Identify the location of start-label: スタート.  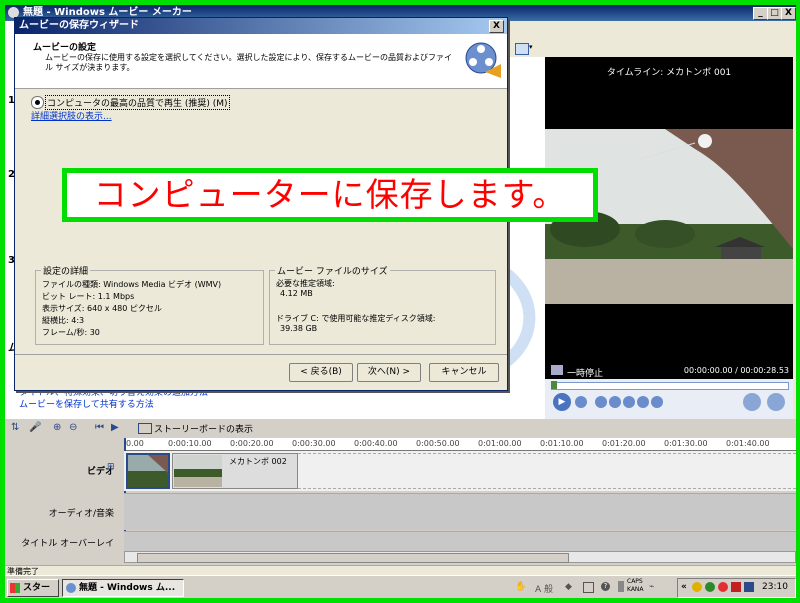
(37, 588).